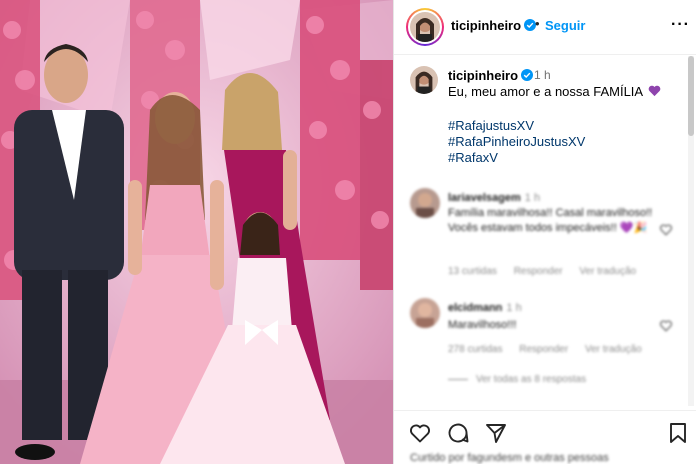  I want to click on post-actions-bar, so click(545, 430).